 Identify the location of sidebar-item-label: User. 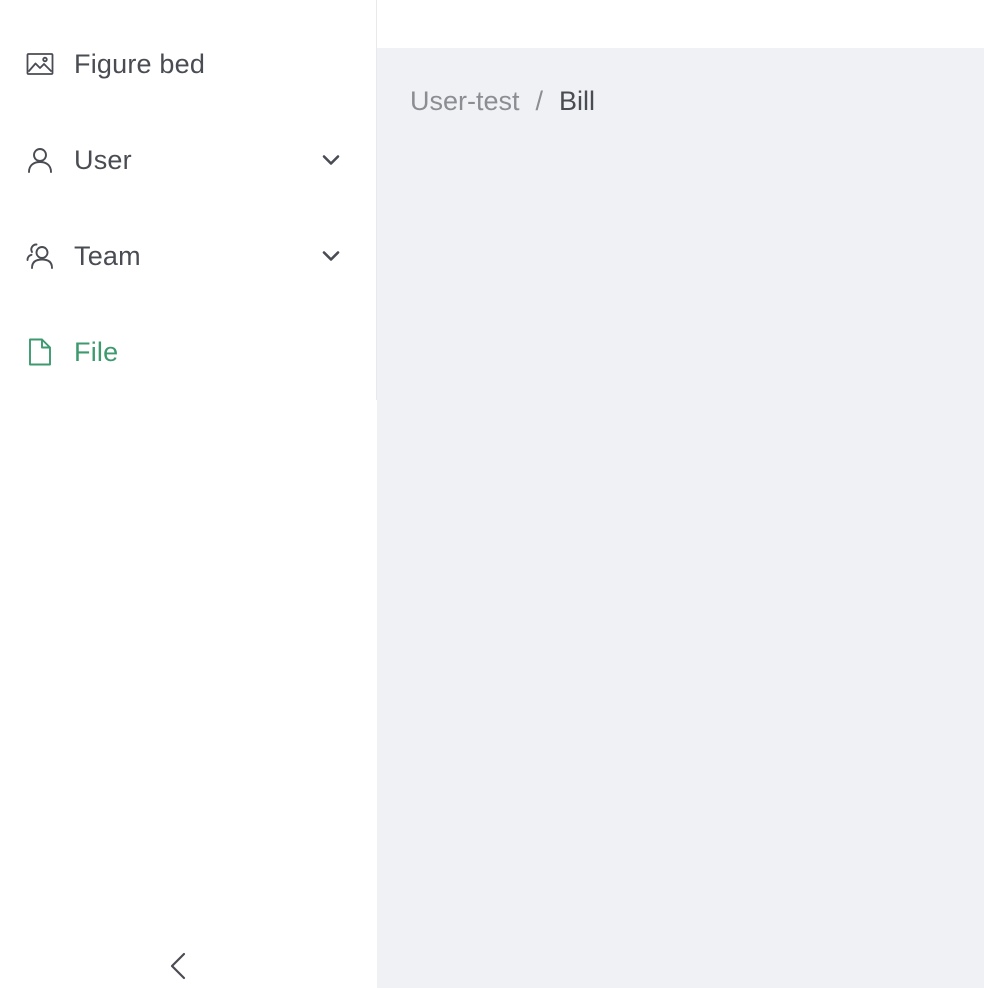
(103, 159).